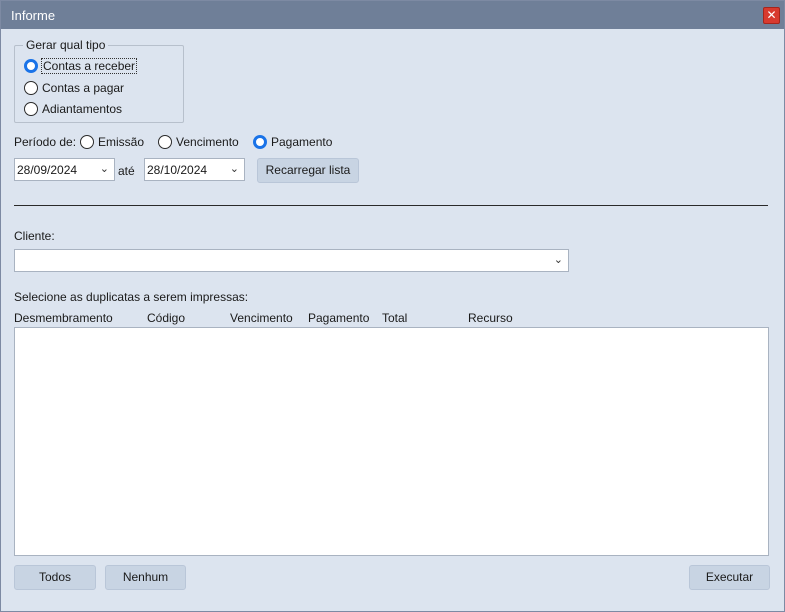 Image resolution: width=785 pixels, height=612 pixels. Describe the element at coordinates (31, 66) in the screenshot. I see `radio-contas-receber-indicator` at that location.